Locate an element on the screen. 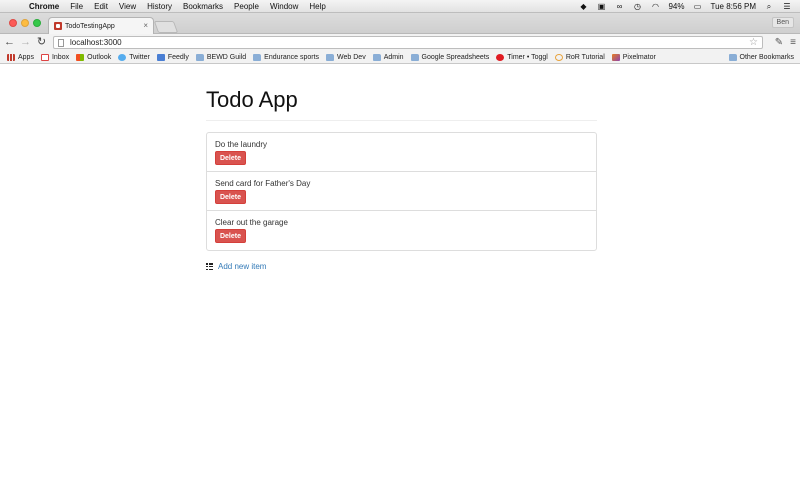 Image resolution: width=800 pixels, height=500 pixels. bookmark-folder-google-spreadsheets: Google Spreadsheets is located at coordinates (450, 57).